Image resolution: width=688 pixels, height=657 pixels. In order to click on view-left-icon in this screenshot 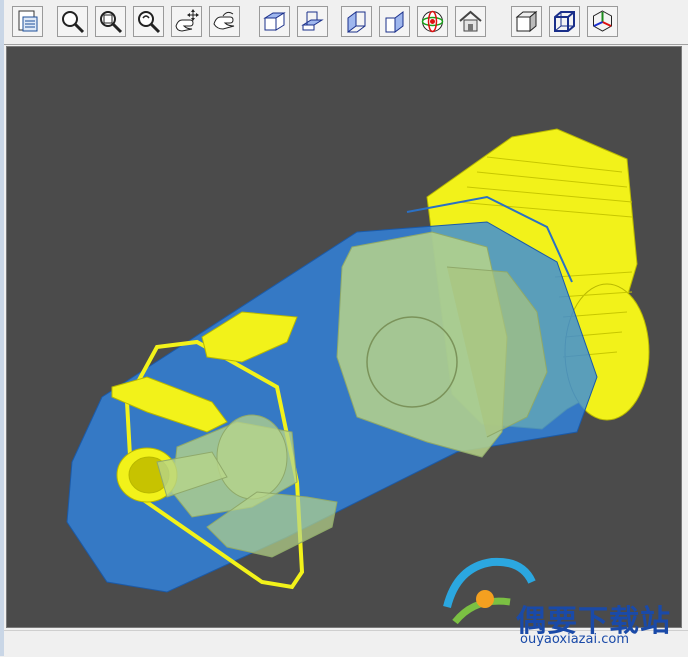, I will do `click(356, 22)`.